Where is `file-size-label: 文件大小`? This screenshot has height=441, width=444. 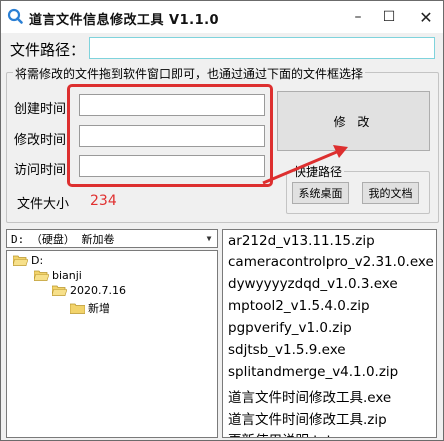
file-size-label: 文件大小 is located at coordinates (43, 204).